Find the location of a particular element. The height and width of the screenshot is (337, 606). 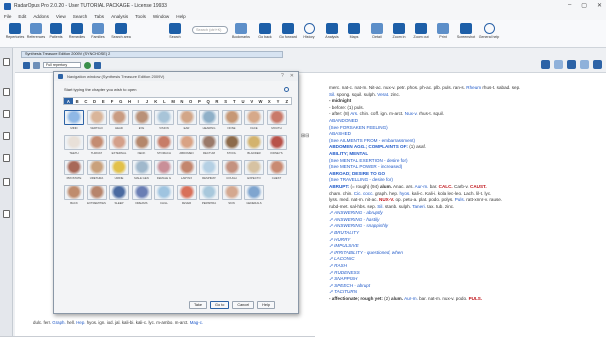

chapter-tile: ABDOMEN is located at coordinates (186, 146).